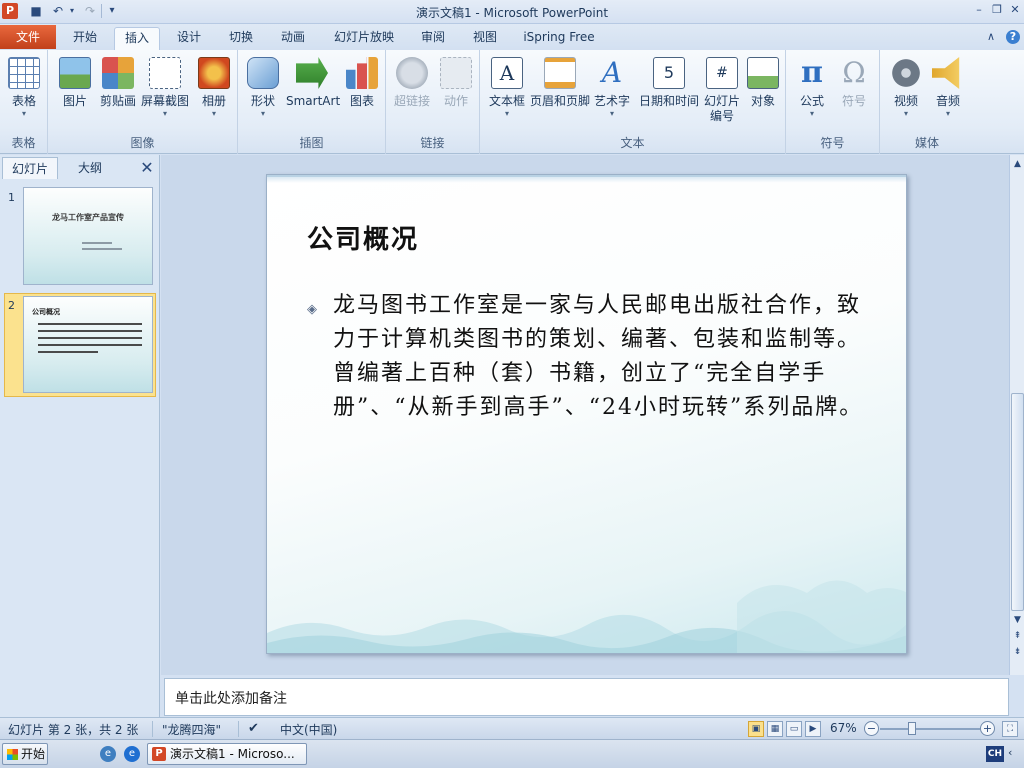  I want to click on group-images: 图片 剪贴画 屏幕截图 ▾ 相册 ▾ 图像, so click(143, 102).